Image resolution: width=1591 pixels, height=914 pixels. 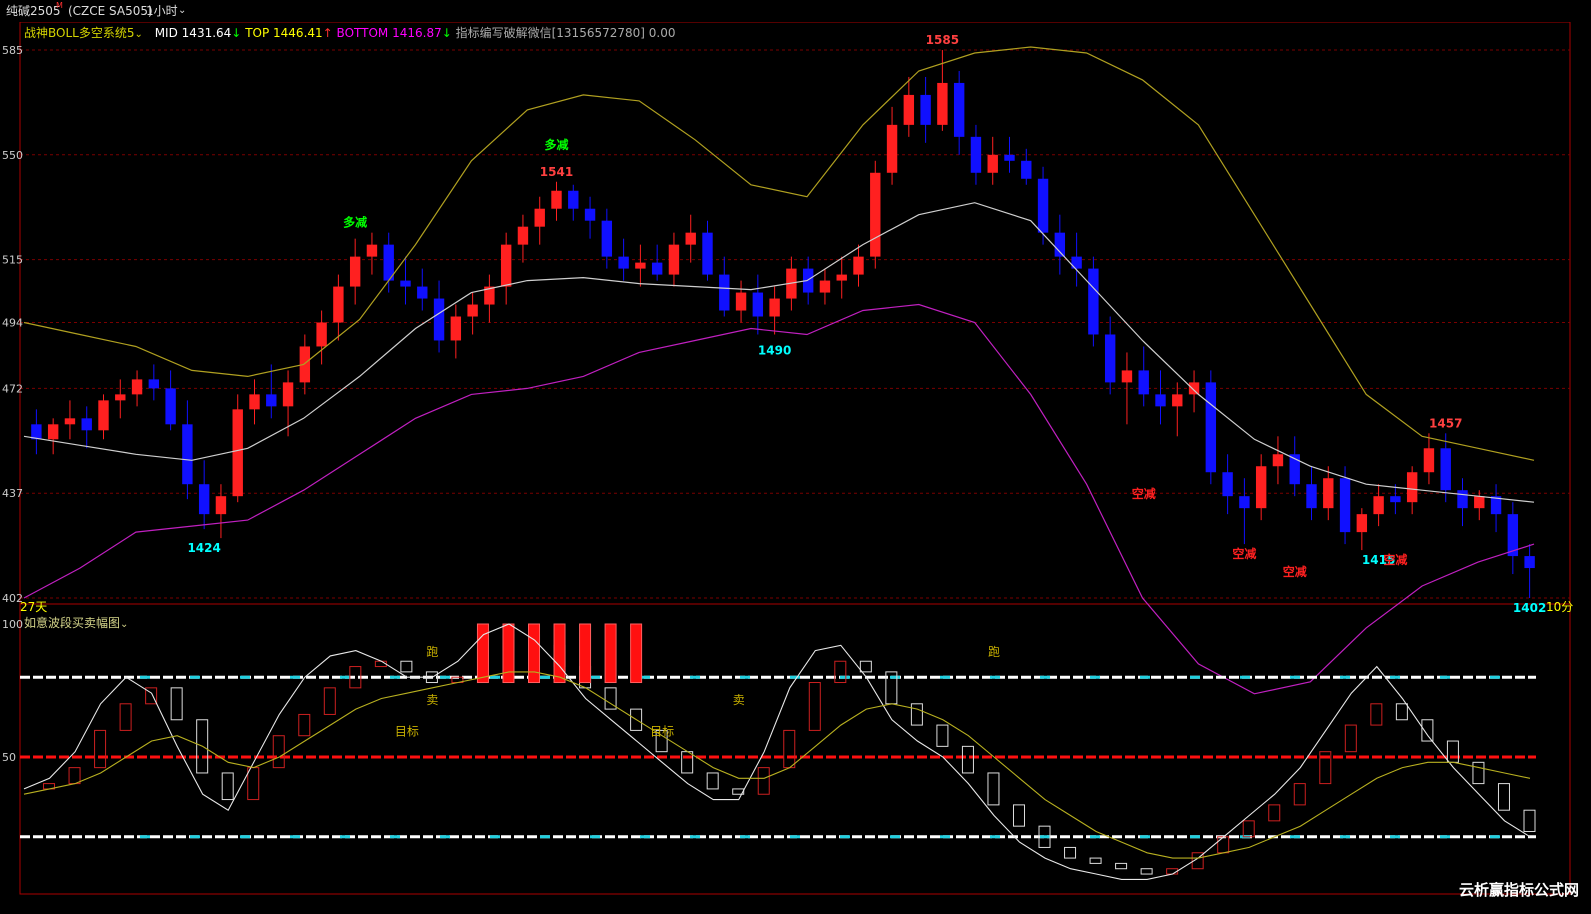 I want to click on y-tick-label: 585, so click(x=12, y=50).